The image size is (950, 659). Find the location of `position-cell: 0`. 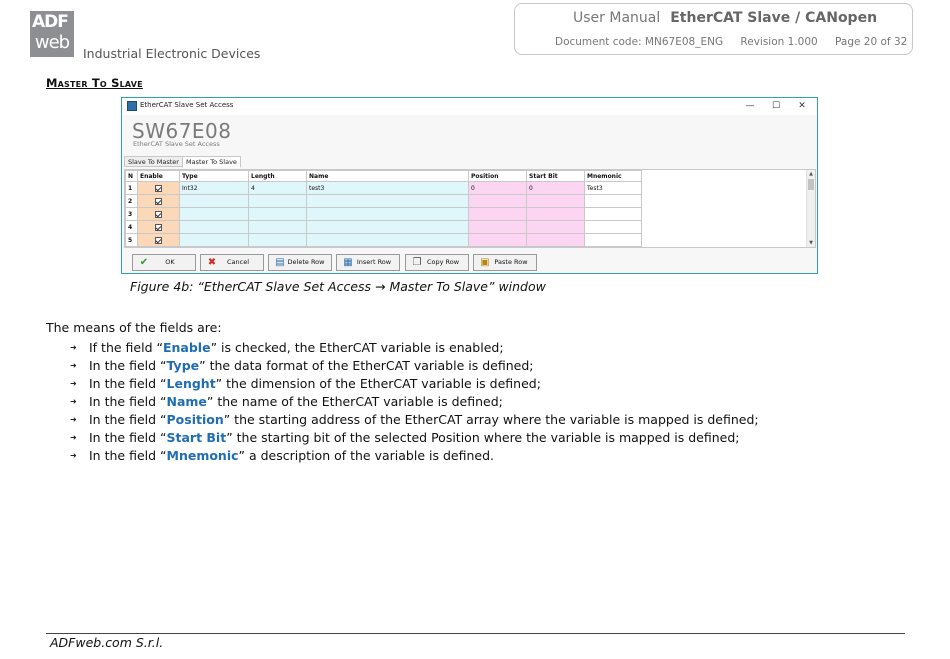

position-cell: 0 is located at coordinates (497, 188).